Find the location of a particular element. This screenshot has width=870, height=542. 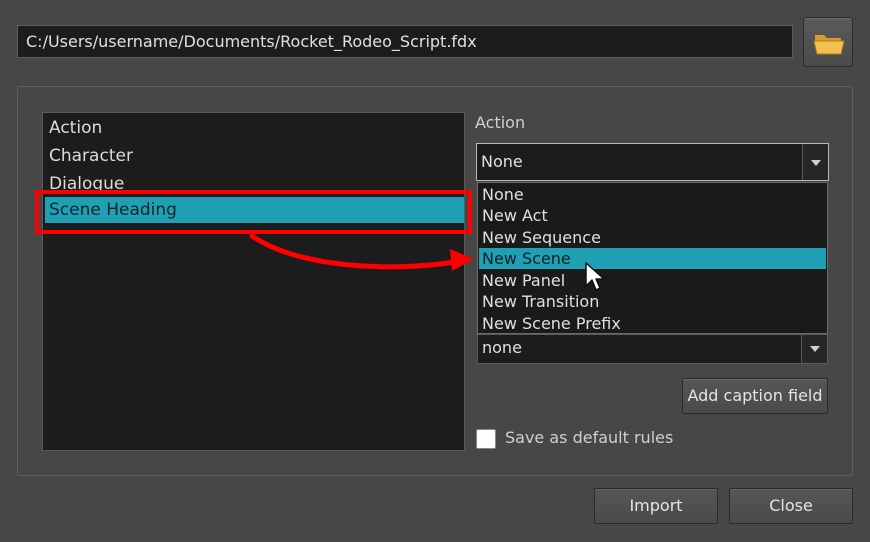

action-combo-value: None is located at coordinates (502, 161).